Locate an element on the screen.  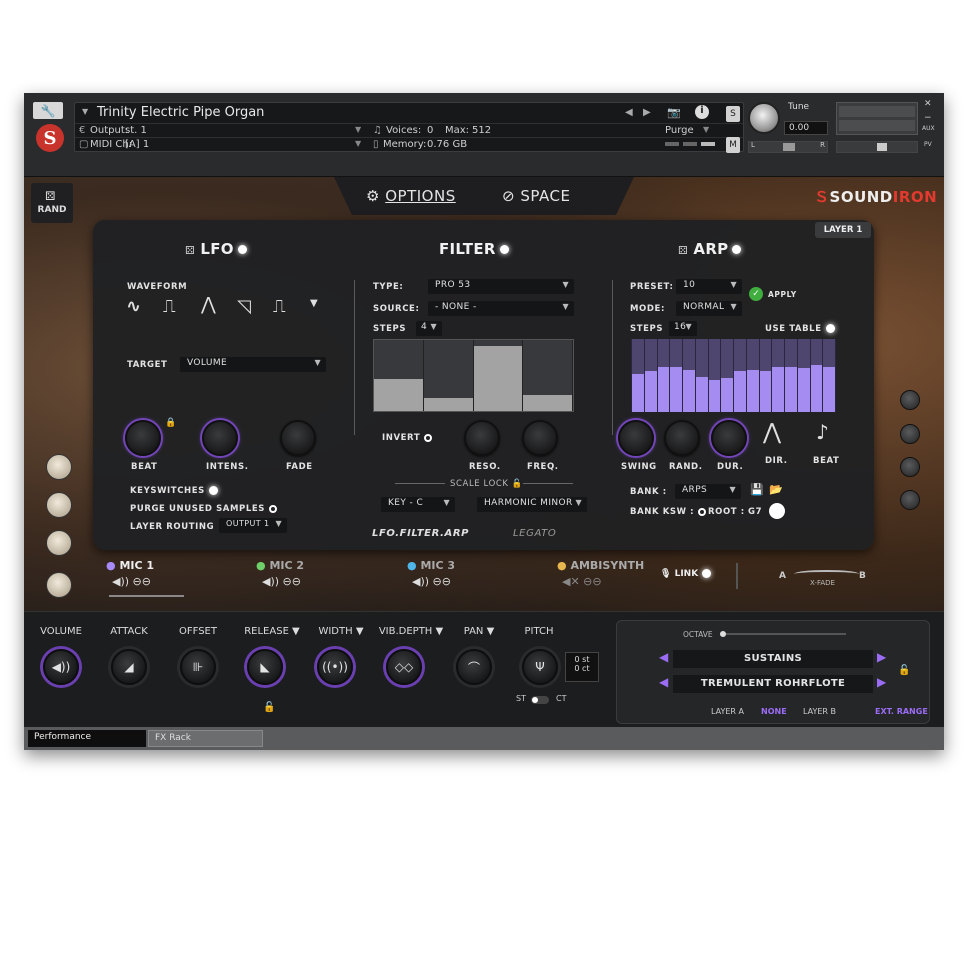
prev-patch-icon: ◀ is located at coordinates (663, 682).